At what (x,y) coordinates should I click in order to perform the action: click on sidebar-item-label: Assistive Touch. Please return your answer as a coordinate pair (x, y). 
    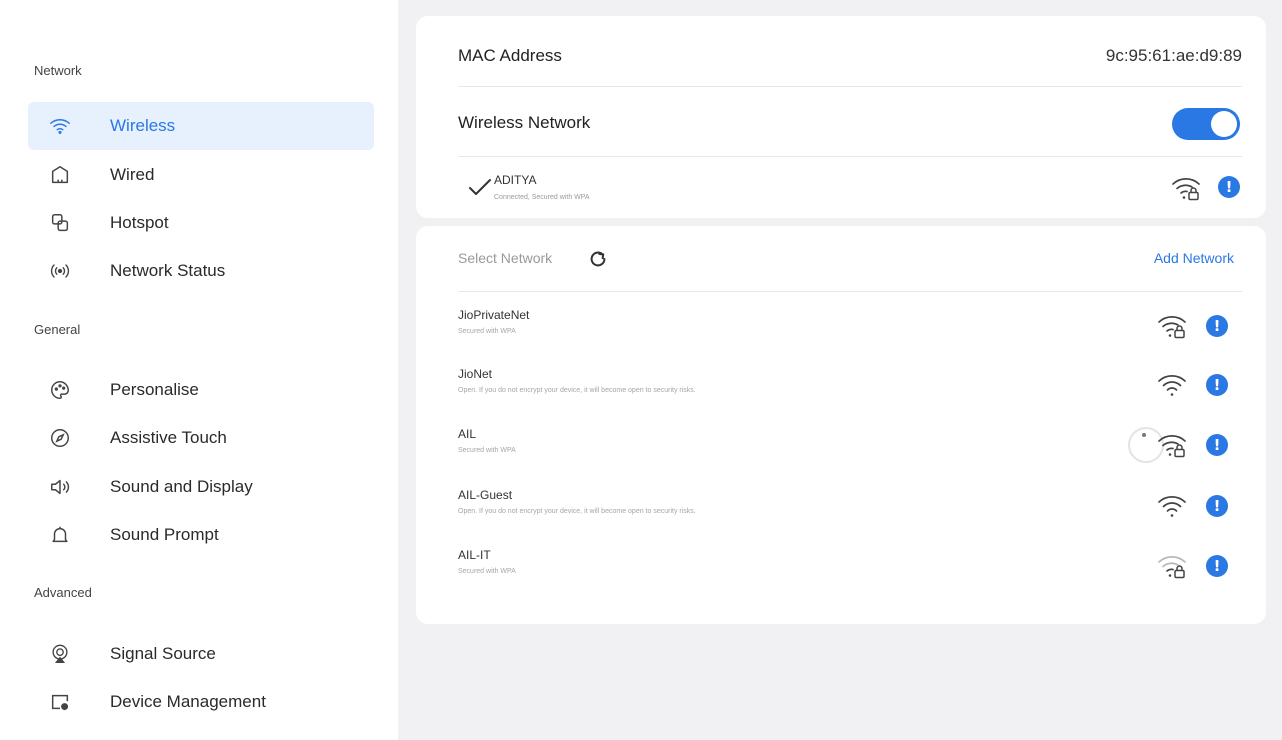
    Looking at the image, I should click on (168, 437).